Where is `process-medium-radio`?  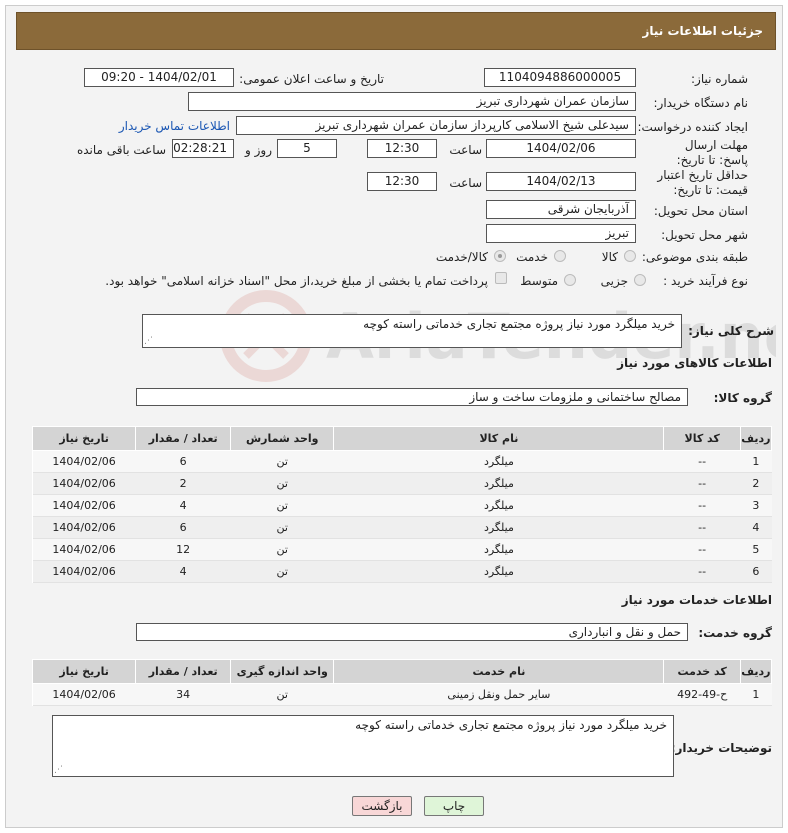 process-medium-radio is located at coordinates (570, 280).